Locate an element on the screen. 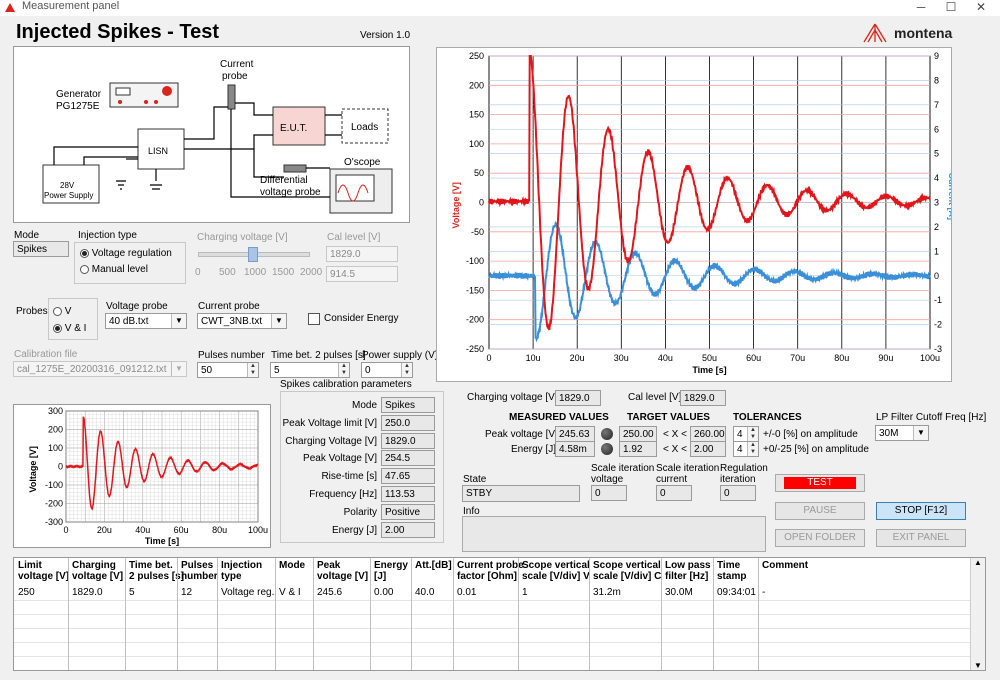 This screenshot has width=1000, height=680. energy-tol-input: 4 ▲ ▼ is located at coordinates (746, 449).